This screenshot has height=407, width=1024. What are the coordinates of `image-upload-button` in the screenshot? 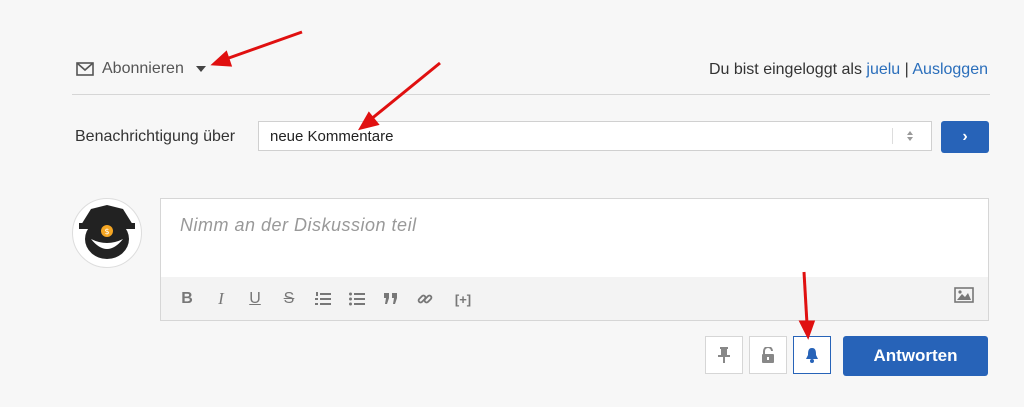 It's located at (964, 297).